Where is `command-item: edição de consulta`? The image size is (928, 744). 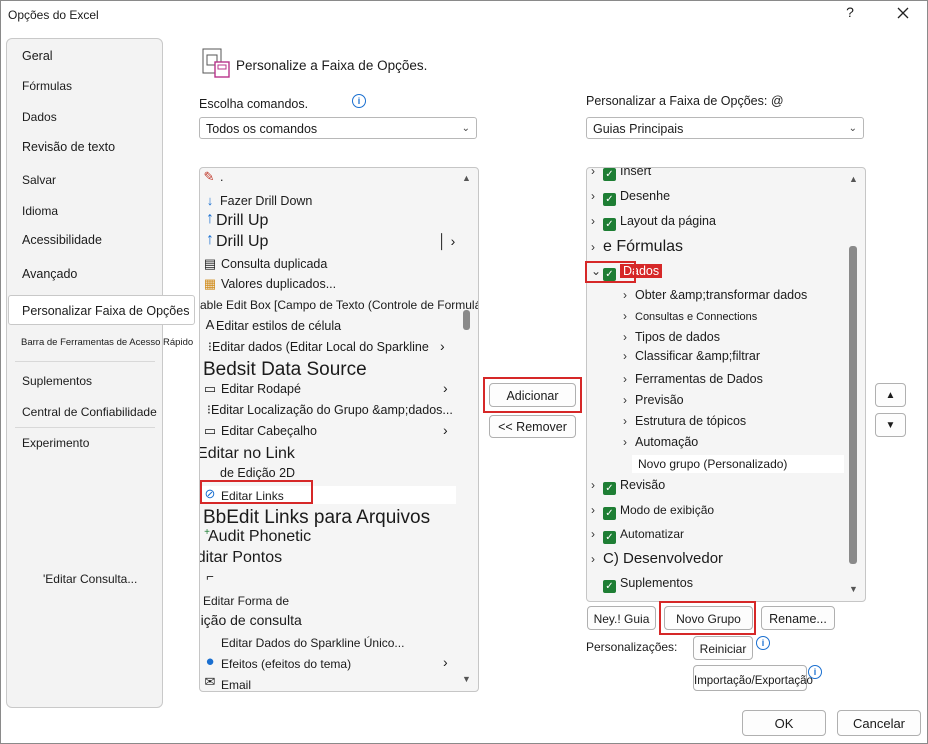
command-item: edição de consulta is located at coordinates (251, 620).